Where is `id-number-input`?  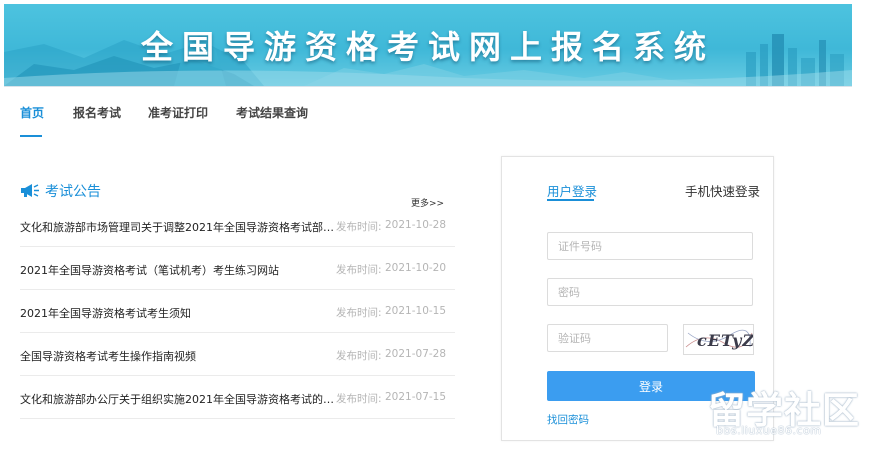
id-number-input is located at coordinates (650, 246).